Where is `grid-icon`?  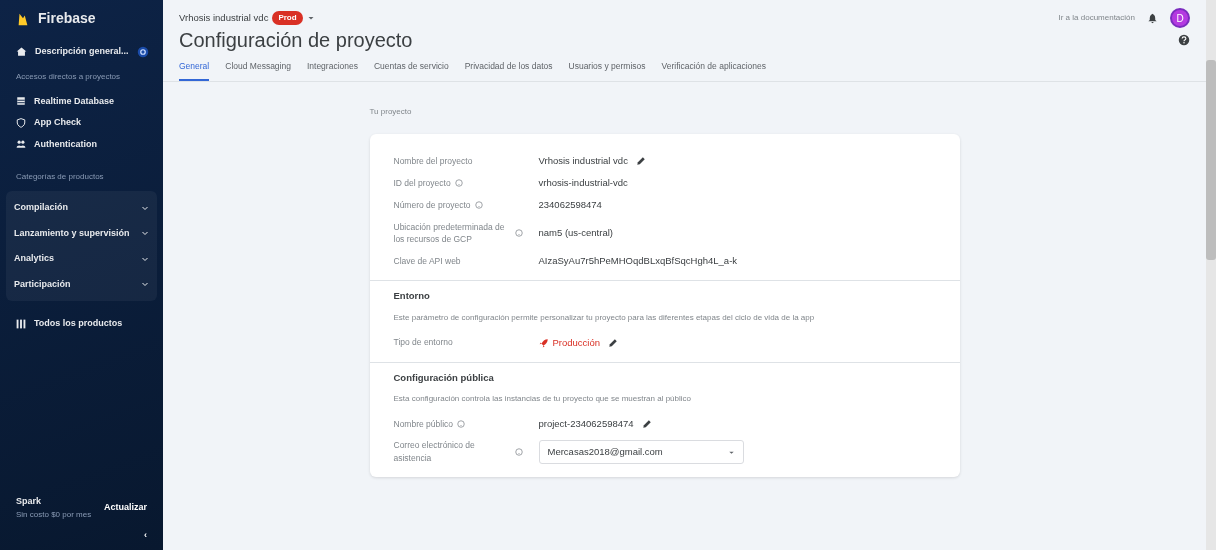 grid-icon is located at coordinates (21, 323).